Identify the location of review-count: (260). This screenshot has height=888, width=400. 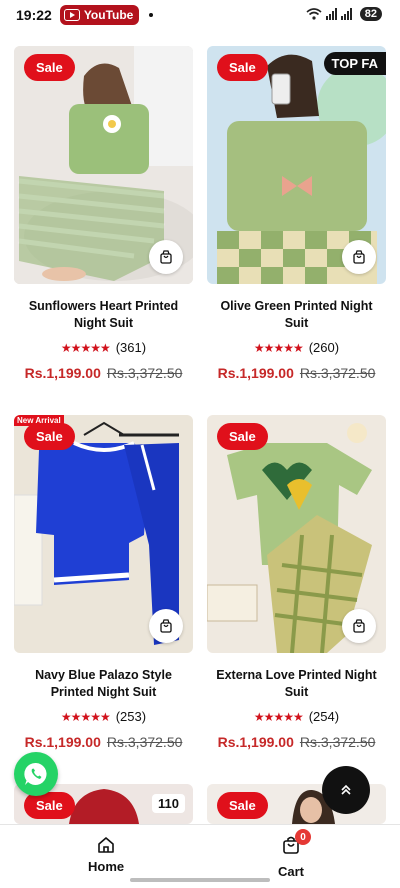
(324, 347).